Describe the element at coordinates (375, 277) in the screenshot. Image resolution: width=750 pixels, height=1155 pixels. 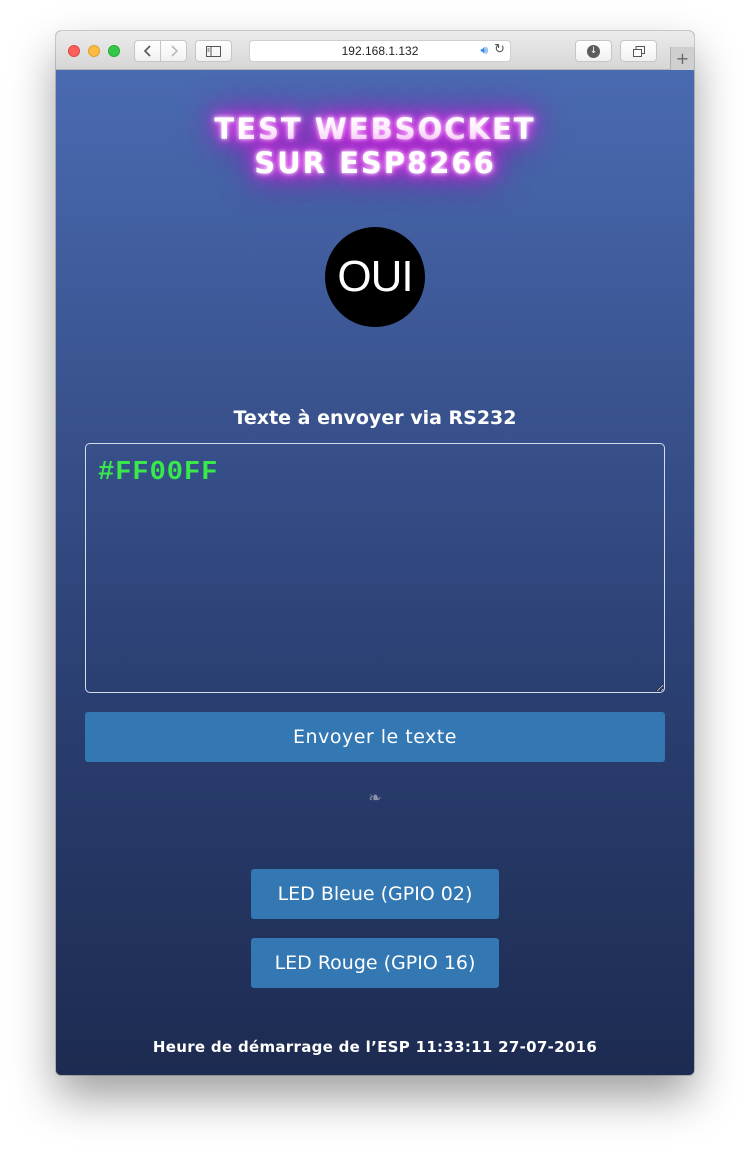
I see `status-indicator: OUI` at that location.